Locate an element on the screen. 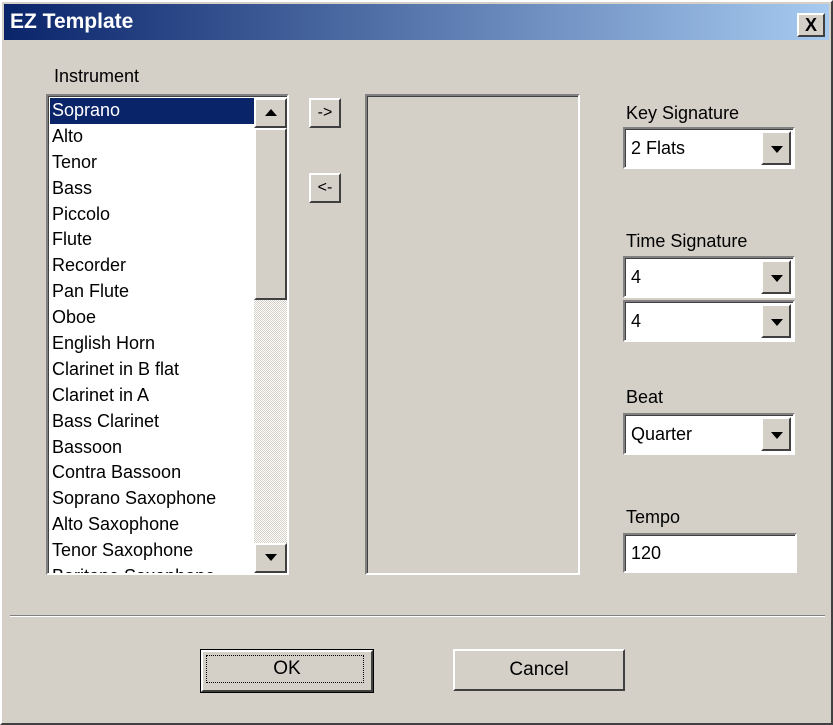 This screenshot has height=725, width=833. key-signature-dropdown-button is located at coordinates (776, 148).